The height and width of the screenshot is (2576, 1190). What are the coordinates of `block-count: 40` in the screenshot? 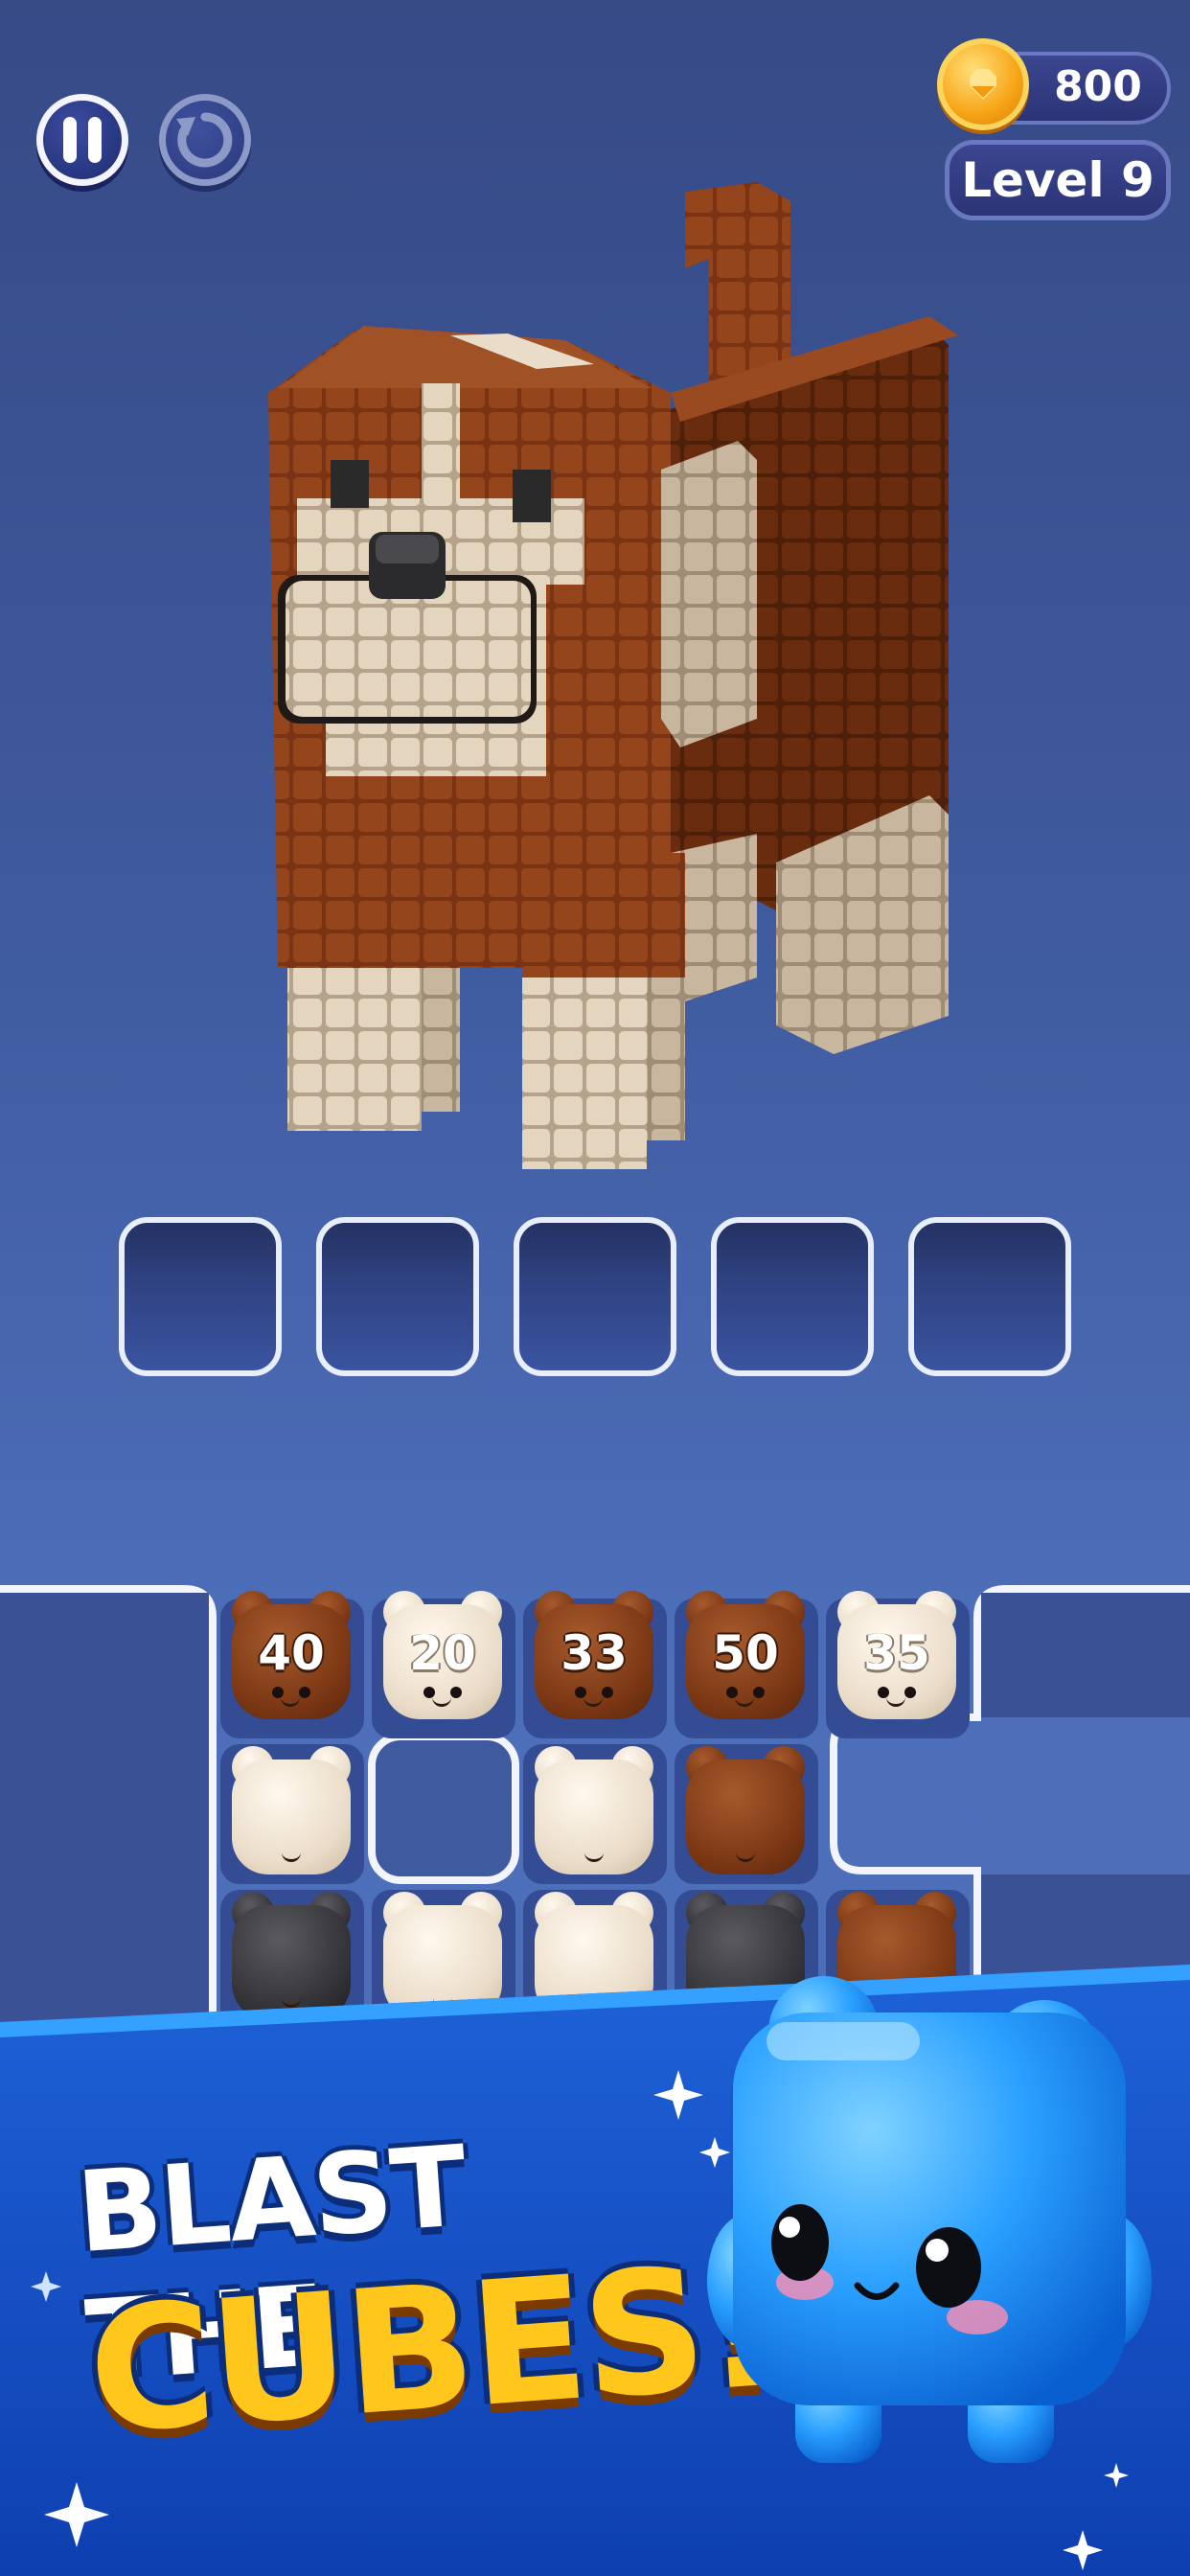 It's located at (292, 1653).